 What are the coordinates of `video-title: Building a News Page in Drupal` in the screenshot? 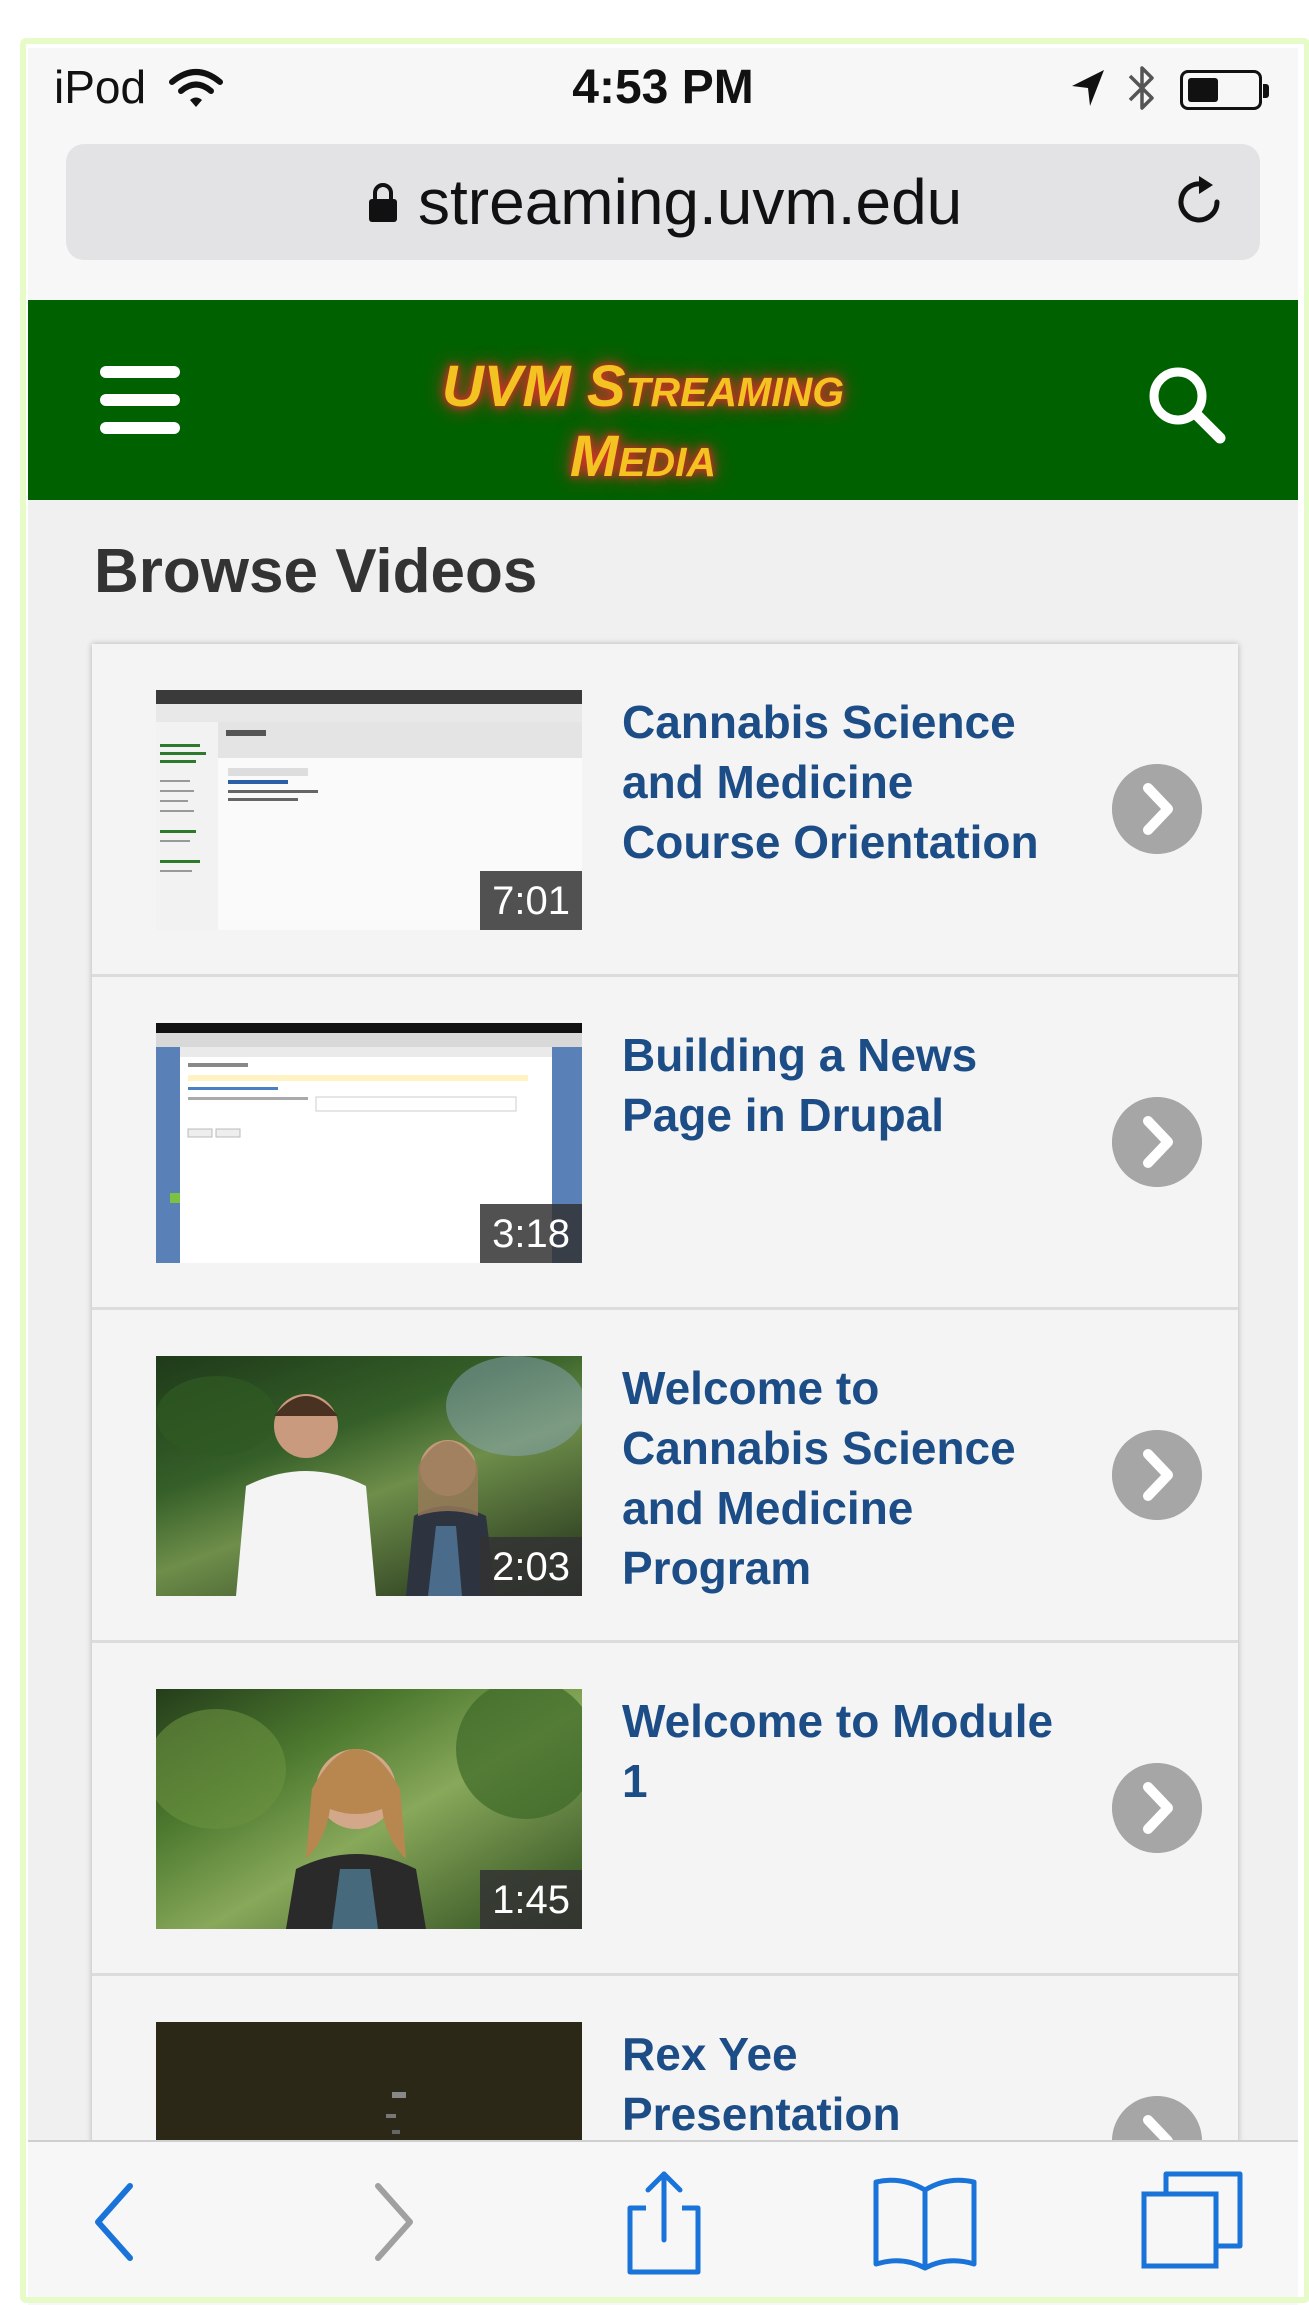 It's located at (852, 1085).